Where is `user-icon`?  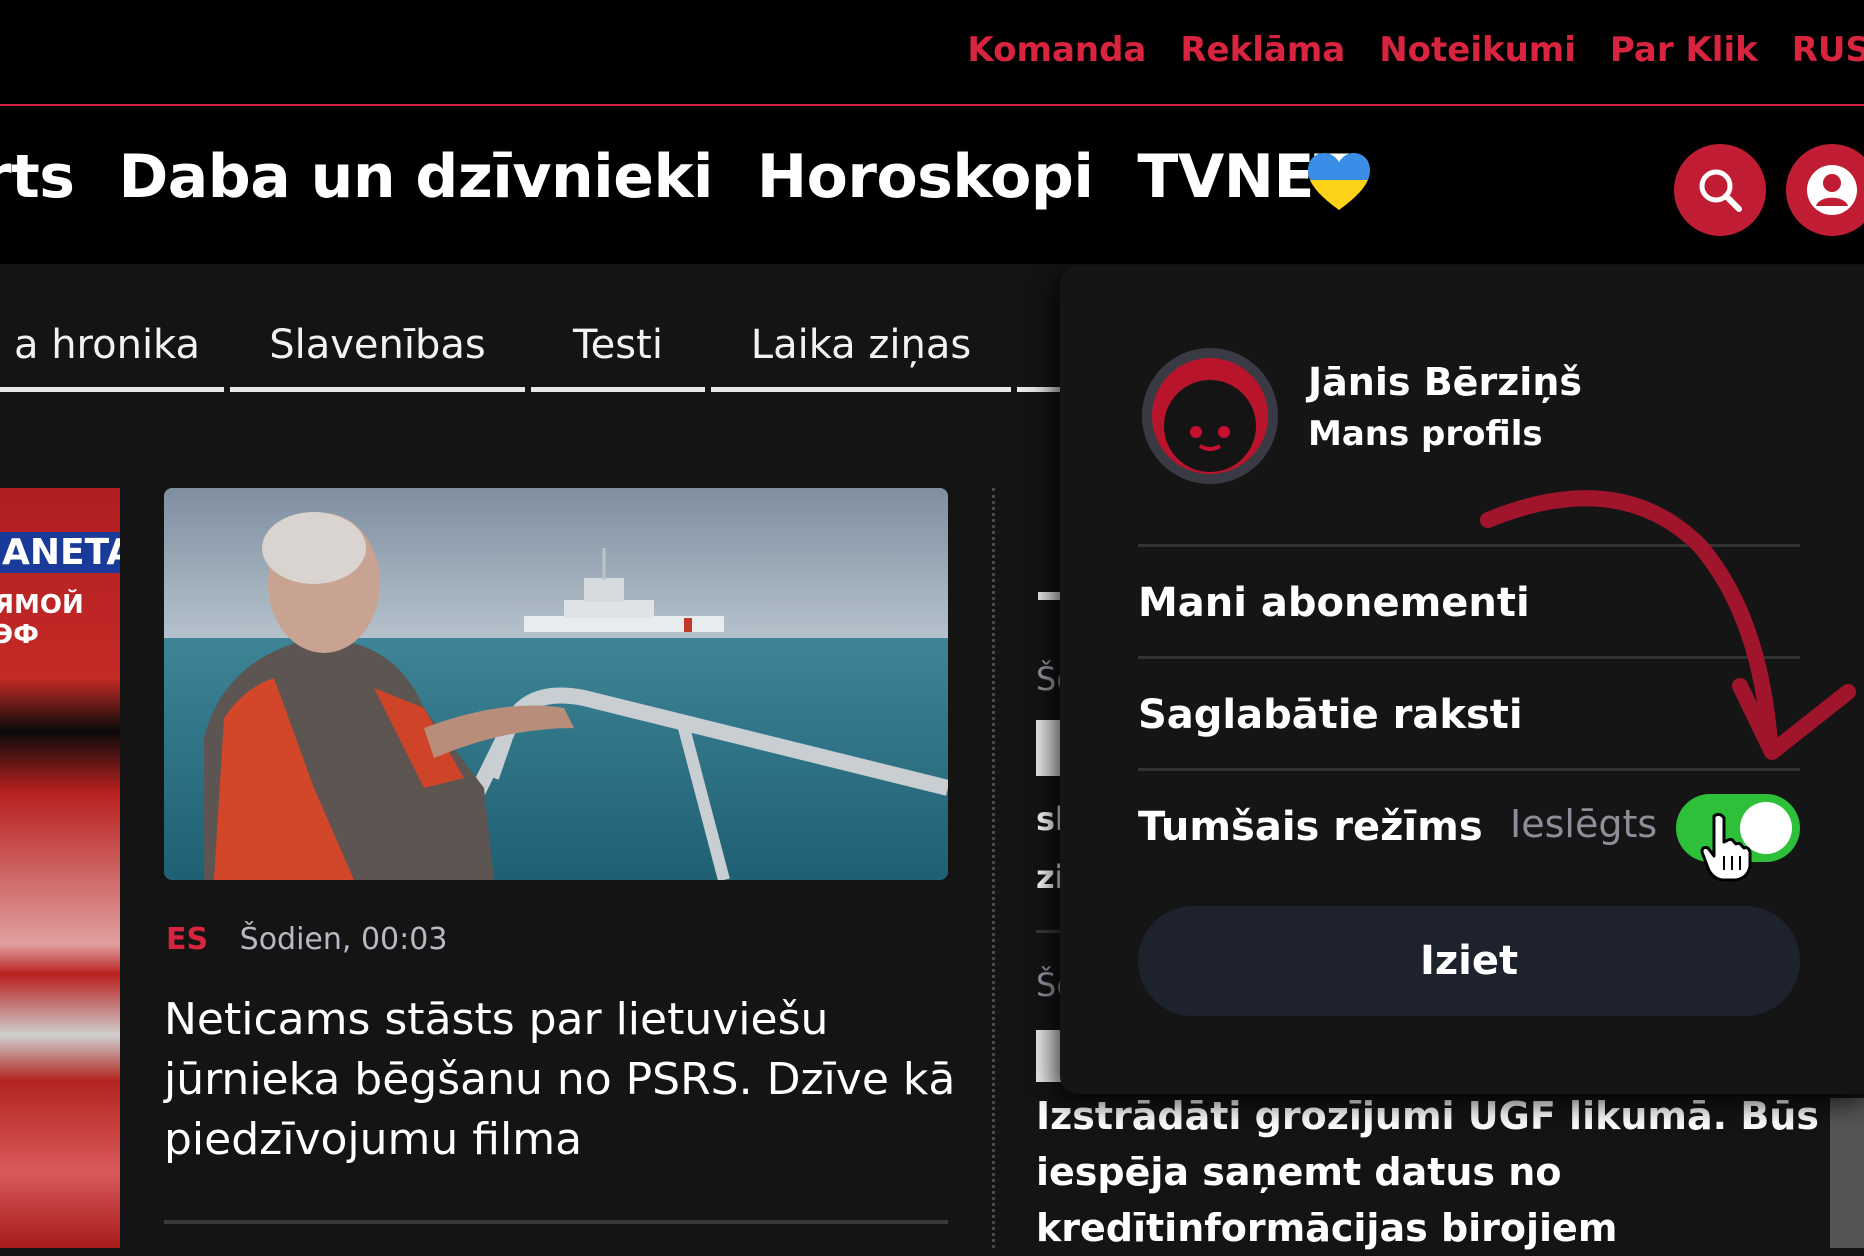
user-icon is located at coordinates (1832, 190).